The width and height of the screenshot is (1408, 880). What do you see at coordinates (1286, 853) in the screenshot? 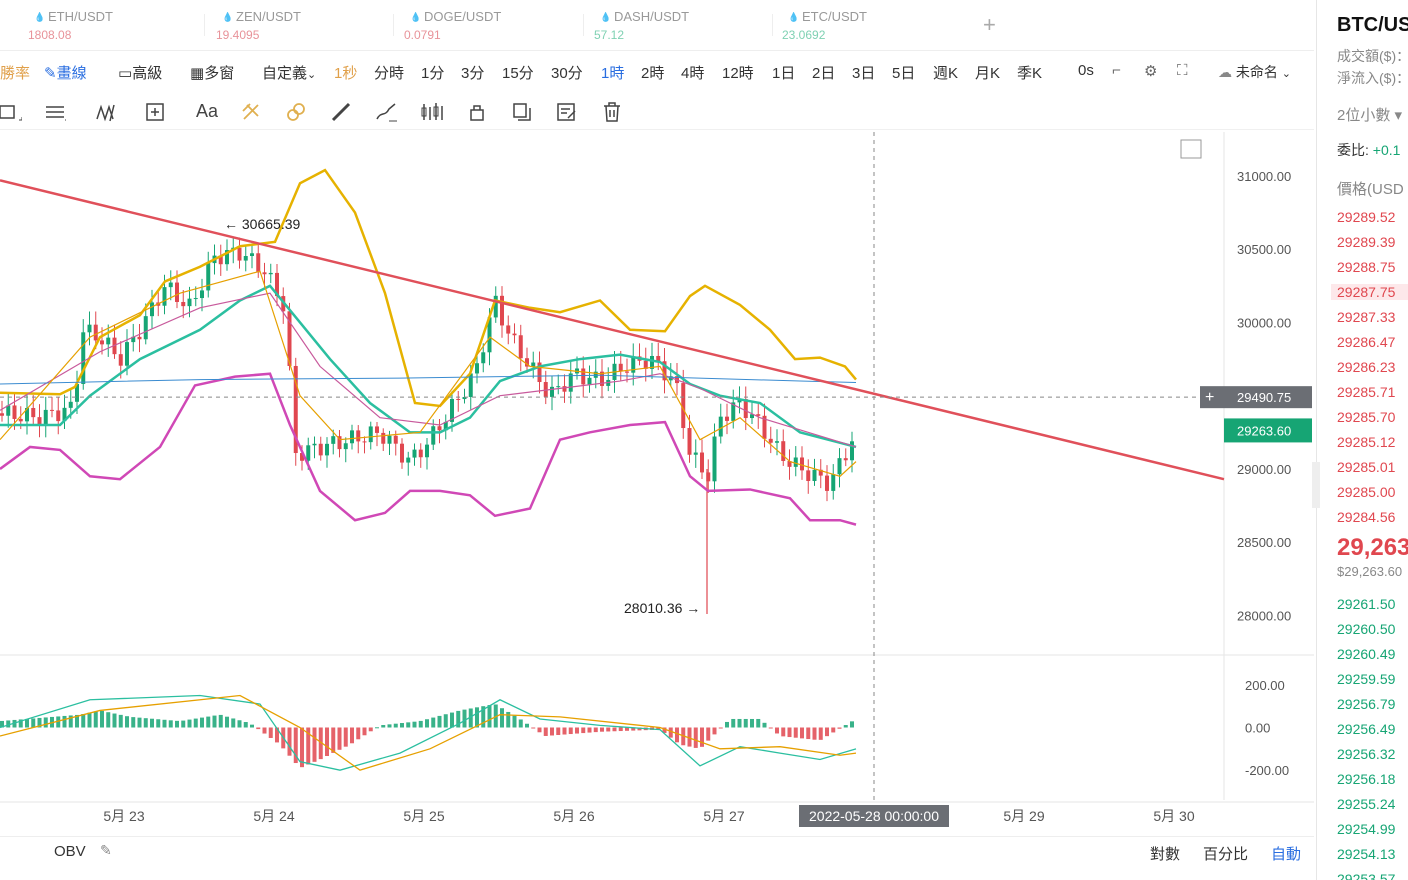
I see `auto-scale-toggle: 自動` at bounding box center [1286, 853].